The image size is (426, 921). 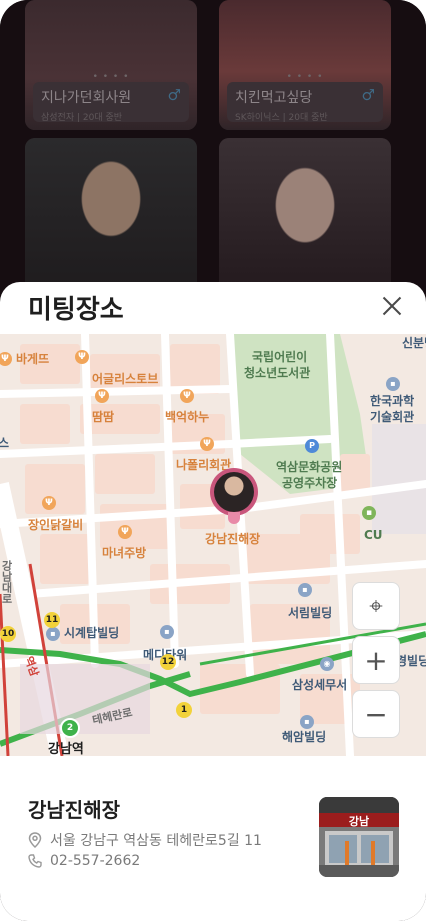 I want to click on map-label: 청소년도서관, so click(x=277, y=373).